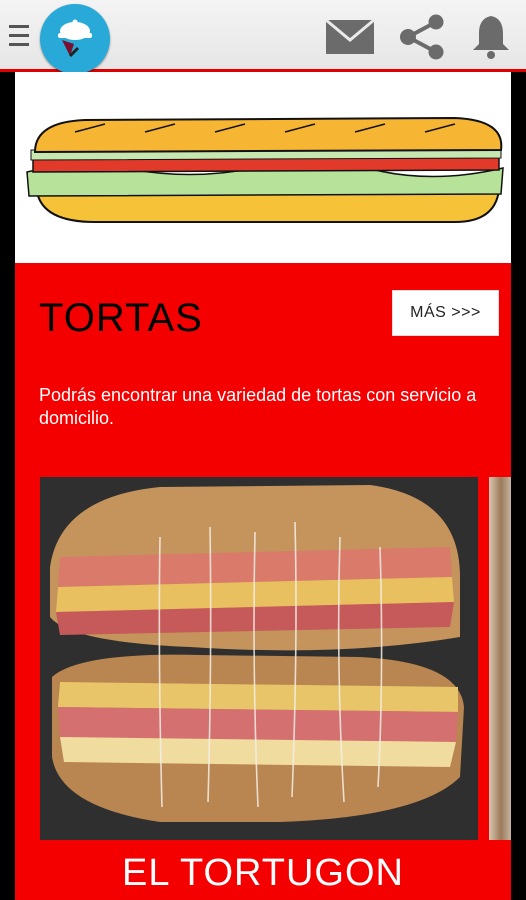  I want to click on share-icon, so click(422, 37).